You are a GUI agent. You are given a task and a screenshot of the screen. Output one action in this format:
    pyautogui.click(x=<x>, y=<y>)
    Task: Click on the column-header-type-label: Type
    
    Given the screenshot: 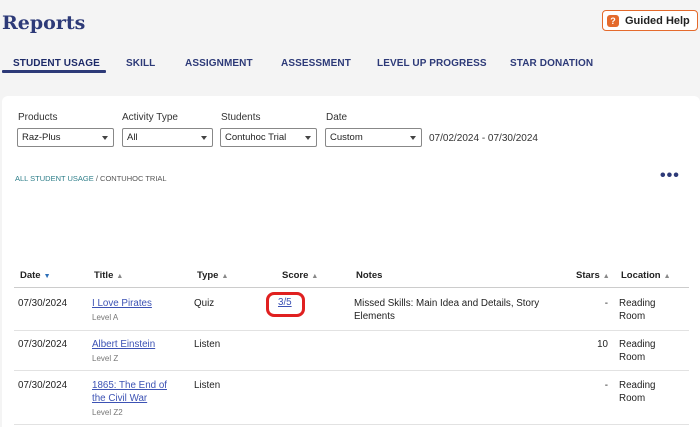 What is the action you would take?
    pyautogui.click(x=208, y=275)
    